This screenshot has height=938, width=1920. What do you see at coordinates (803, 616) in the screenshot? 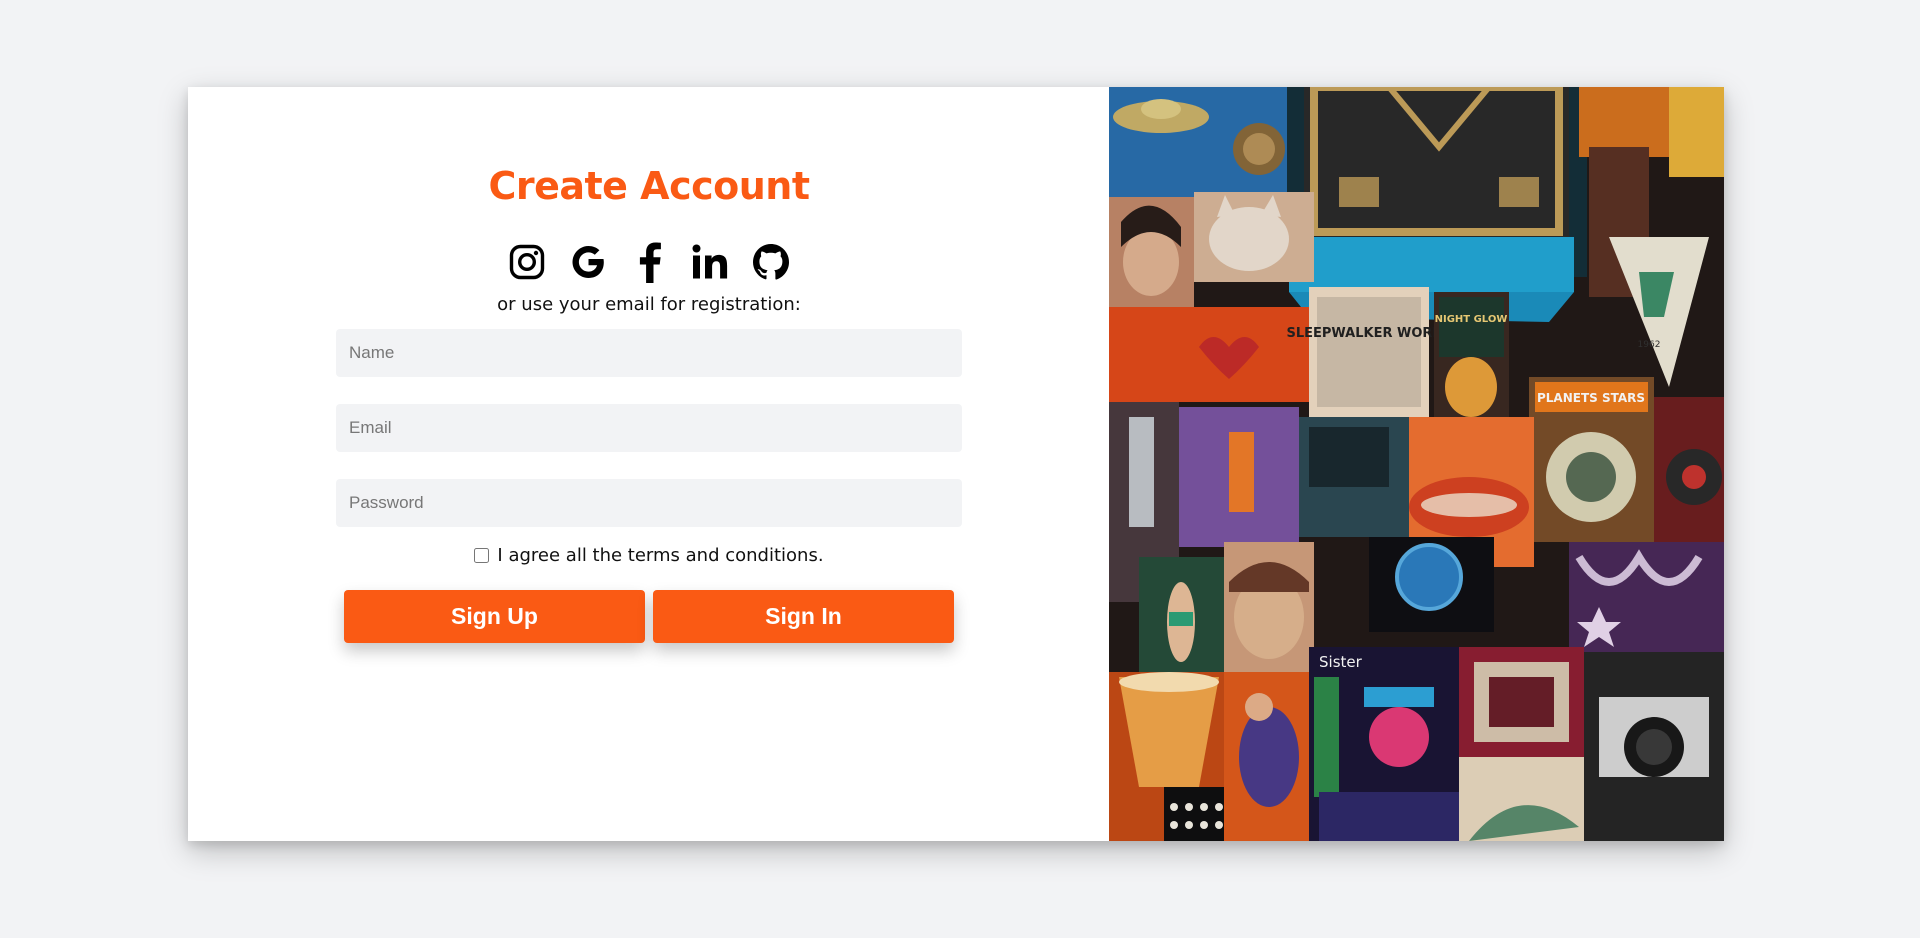
I see `sign-in-button: Sign In` at bounding box center [803, 616].